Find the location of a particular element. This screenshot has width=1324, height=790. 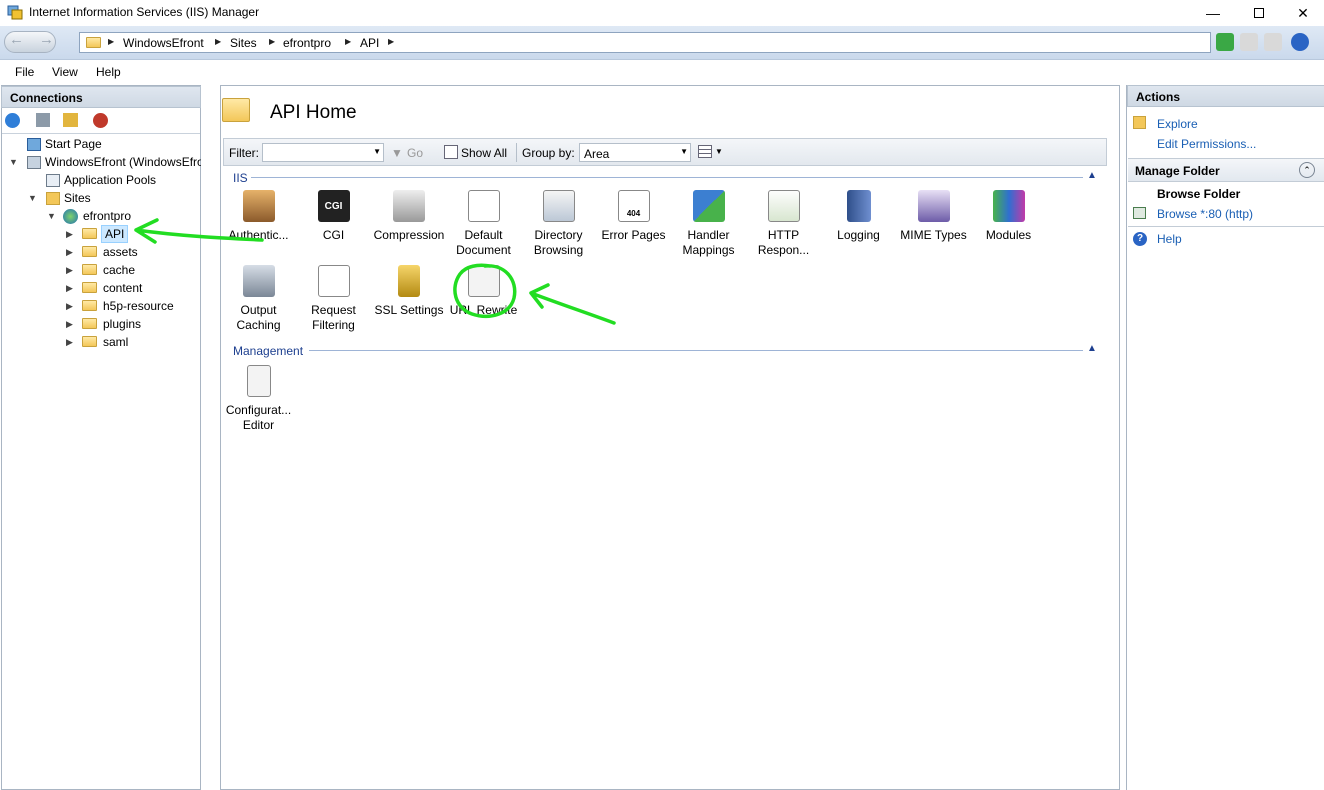

annotation-arrow-api is located at coordinates (199, 231).